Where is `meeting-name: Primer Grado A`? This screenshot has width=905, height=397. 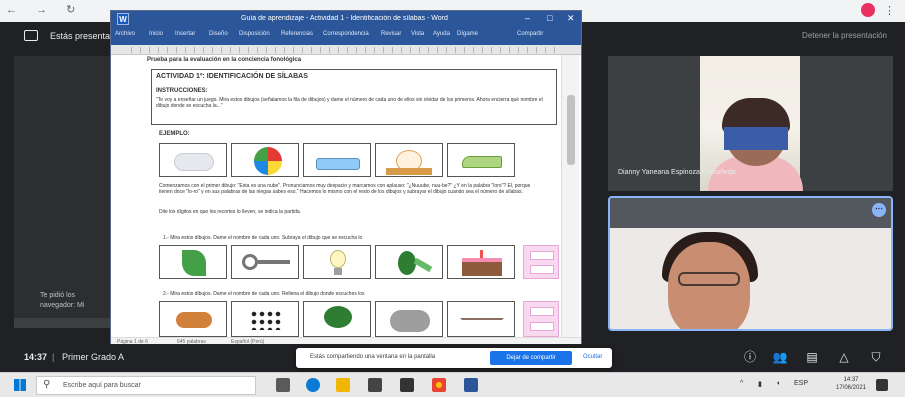 meeting-name: Primer Grado A is located at coordinates (93, 357).